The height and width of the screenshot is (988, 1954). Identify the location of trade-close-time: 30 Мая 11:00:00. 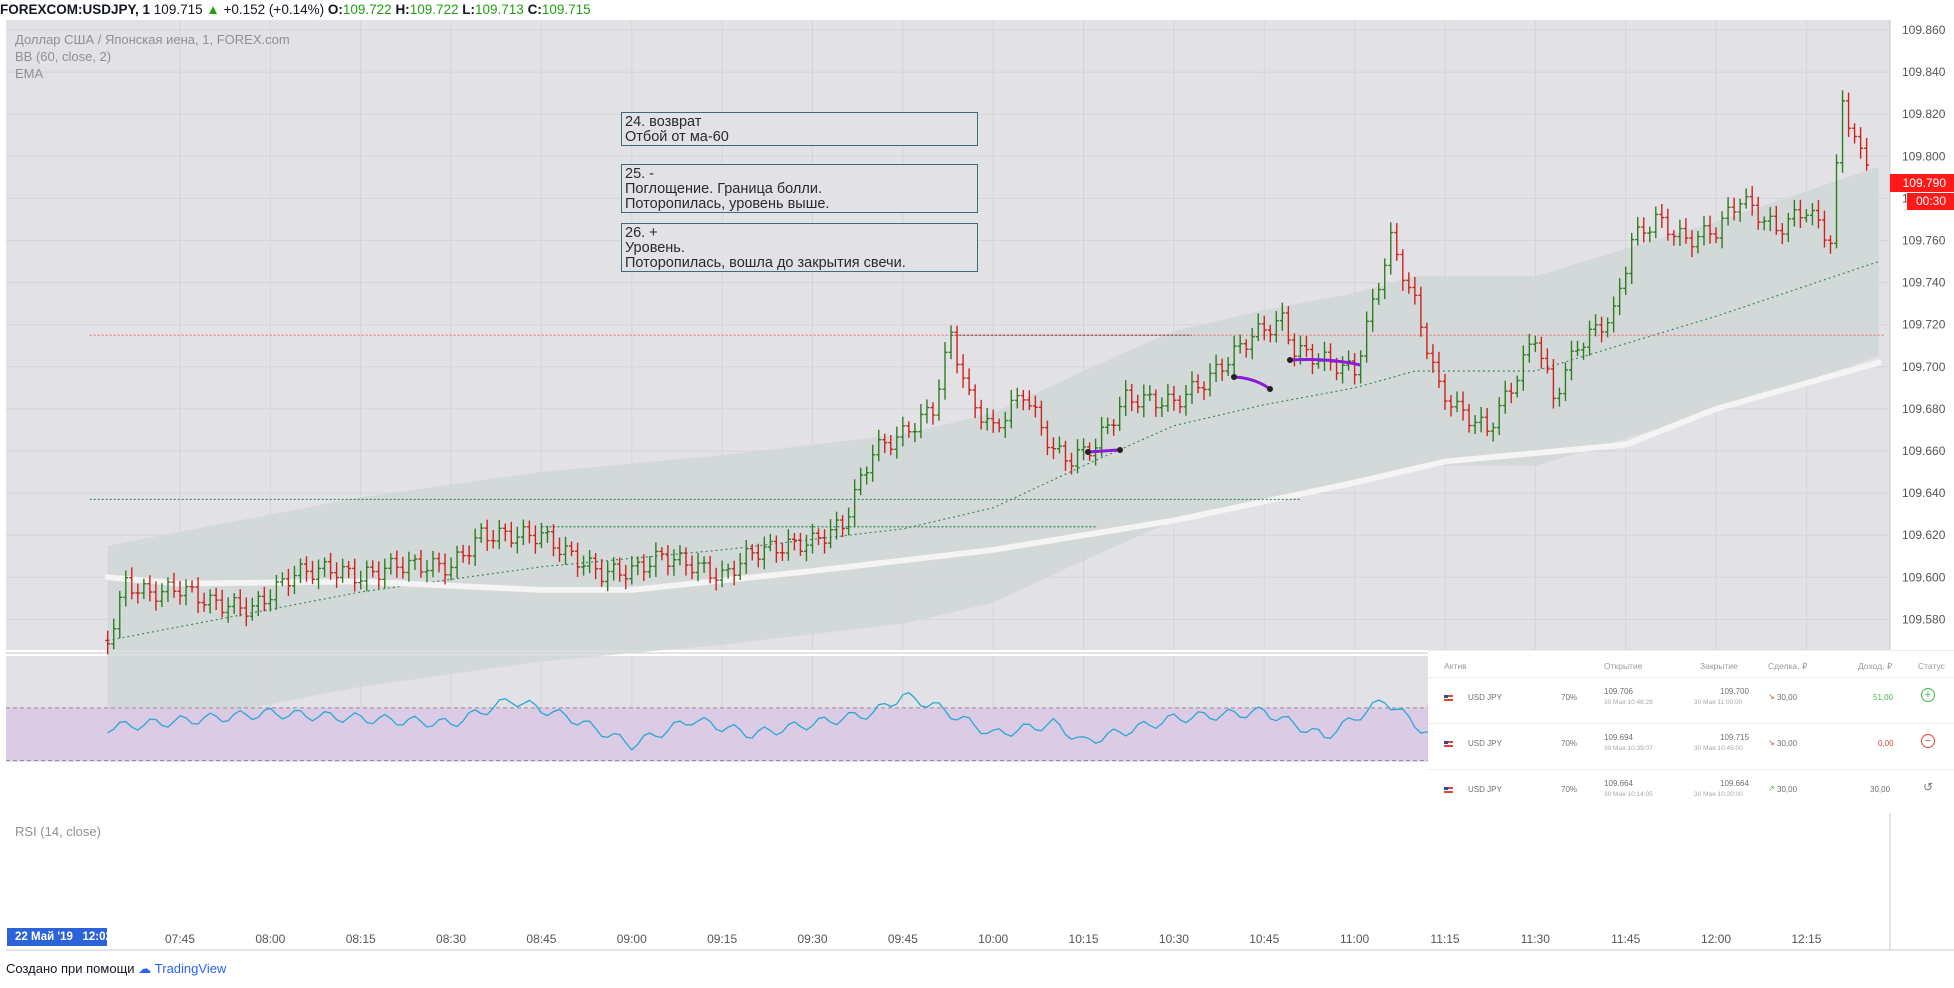
(1718, 702).